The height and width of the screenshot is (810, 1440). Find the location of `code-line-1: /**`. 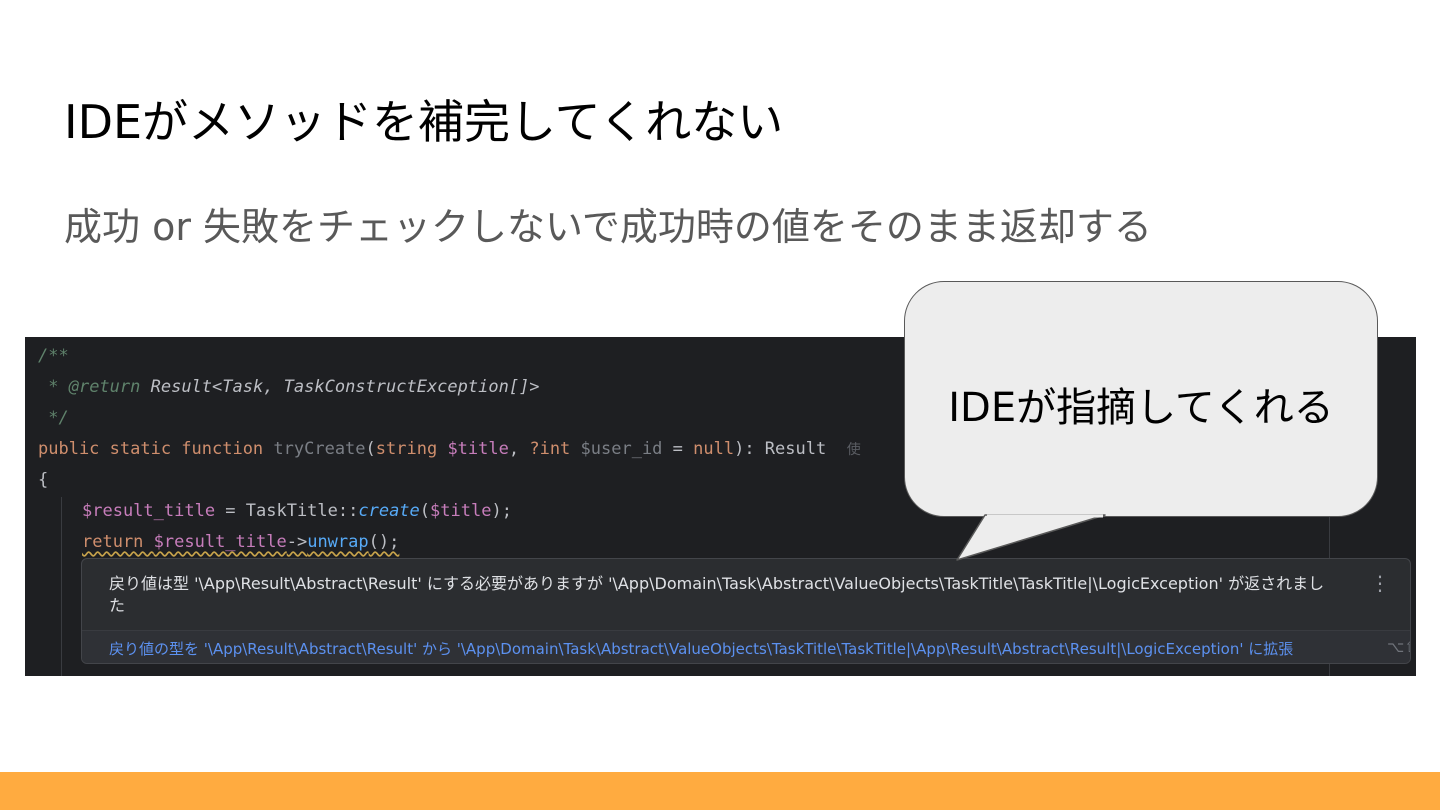

code-line-1: /** is located at coordinates (53, 356).